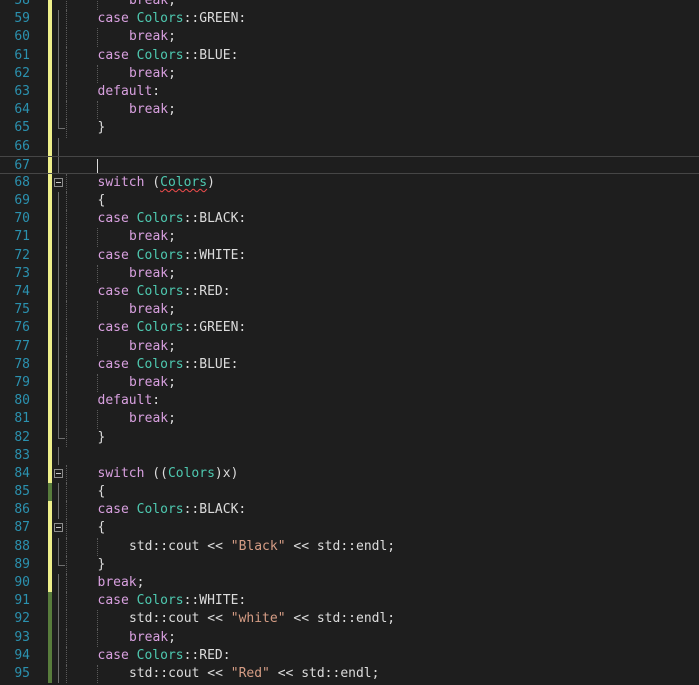  What do you see at coordinates (349, 637) in the screenshot?
I see `code-line: 93 break;` at bounding box center [349, 637].